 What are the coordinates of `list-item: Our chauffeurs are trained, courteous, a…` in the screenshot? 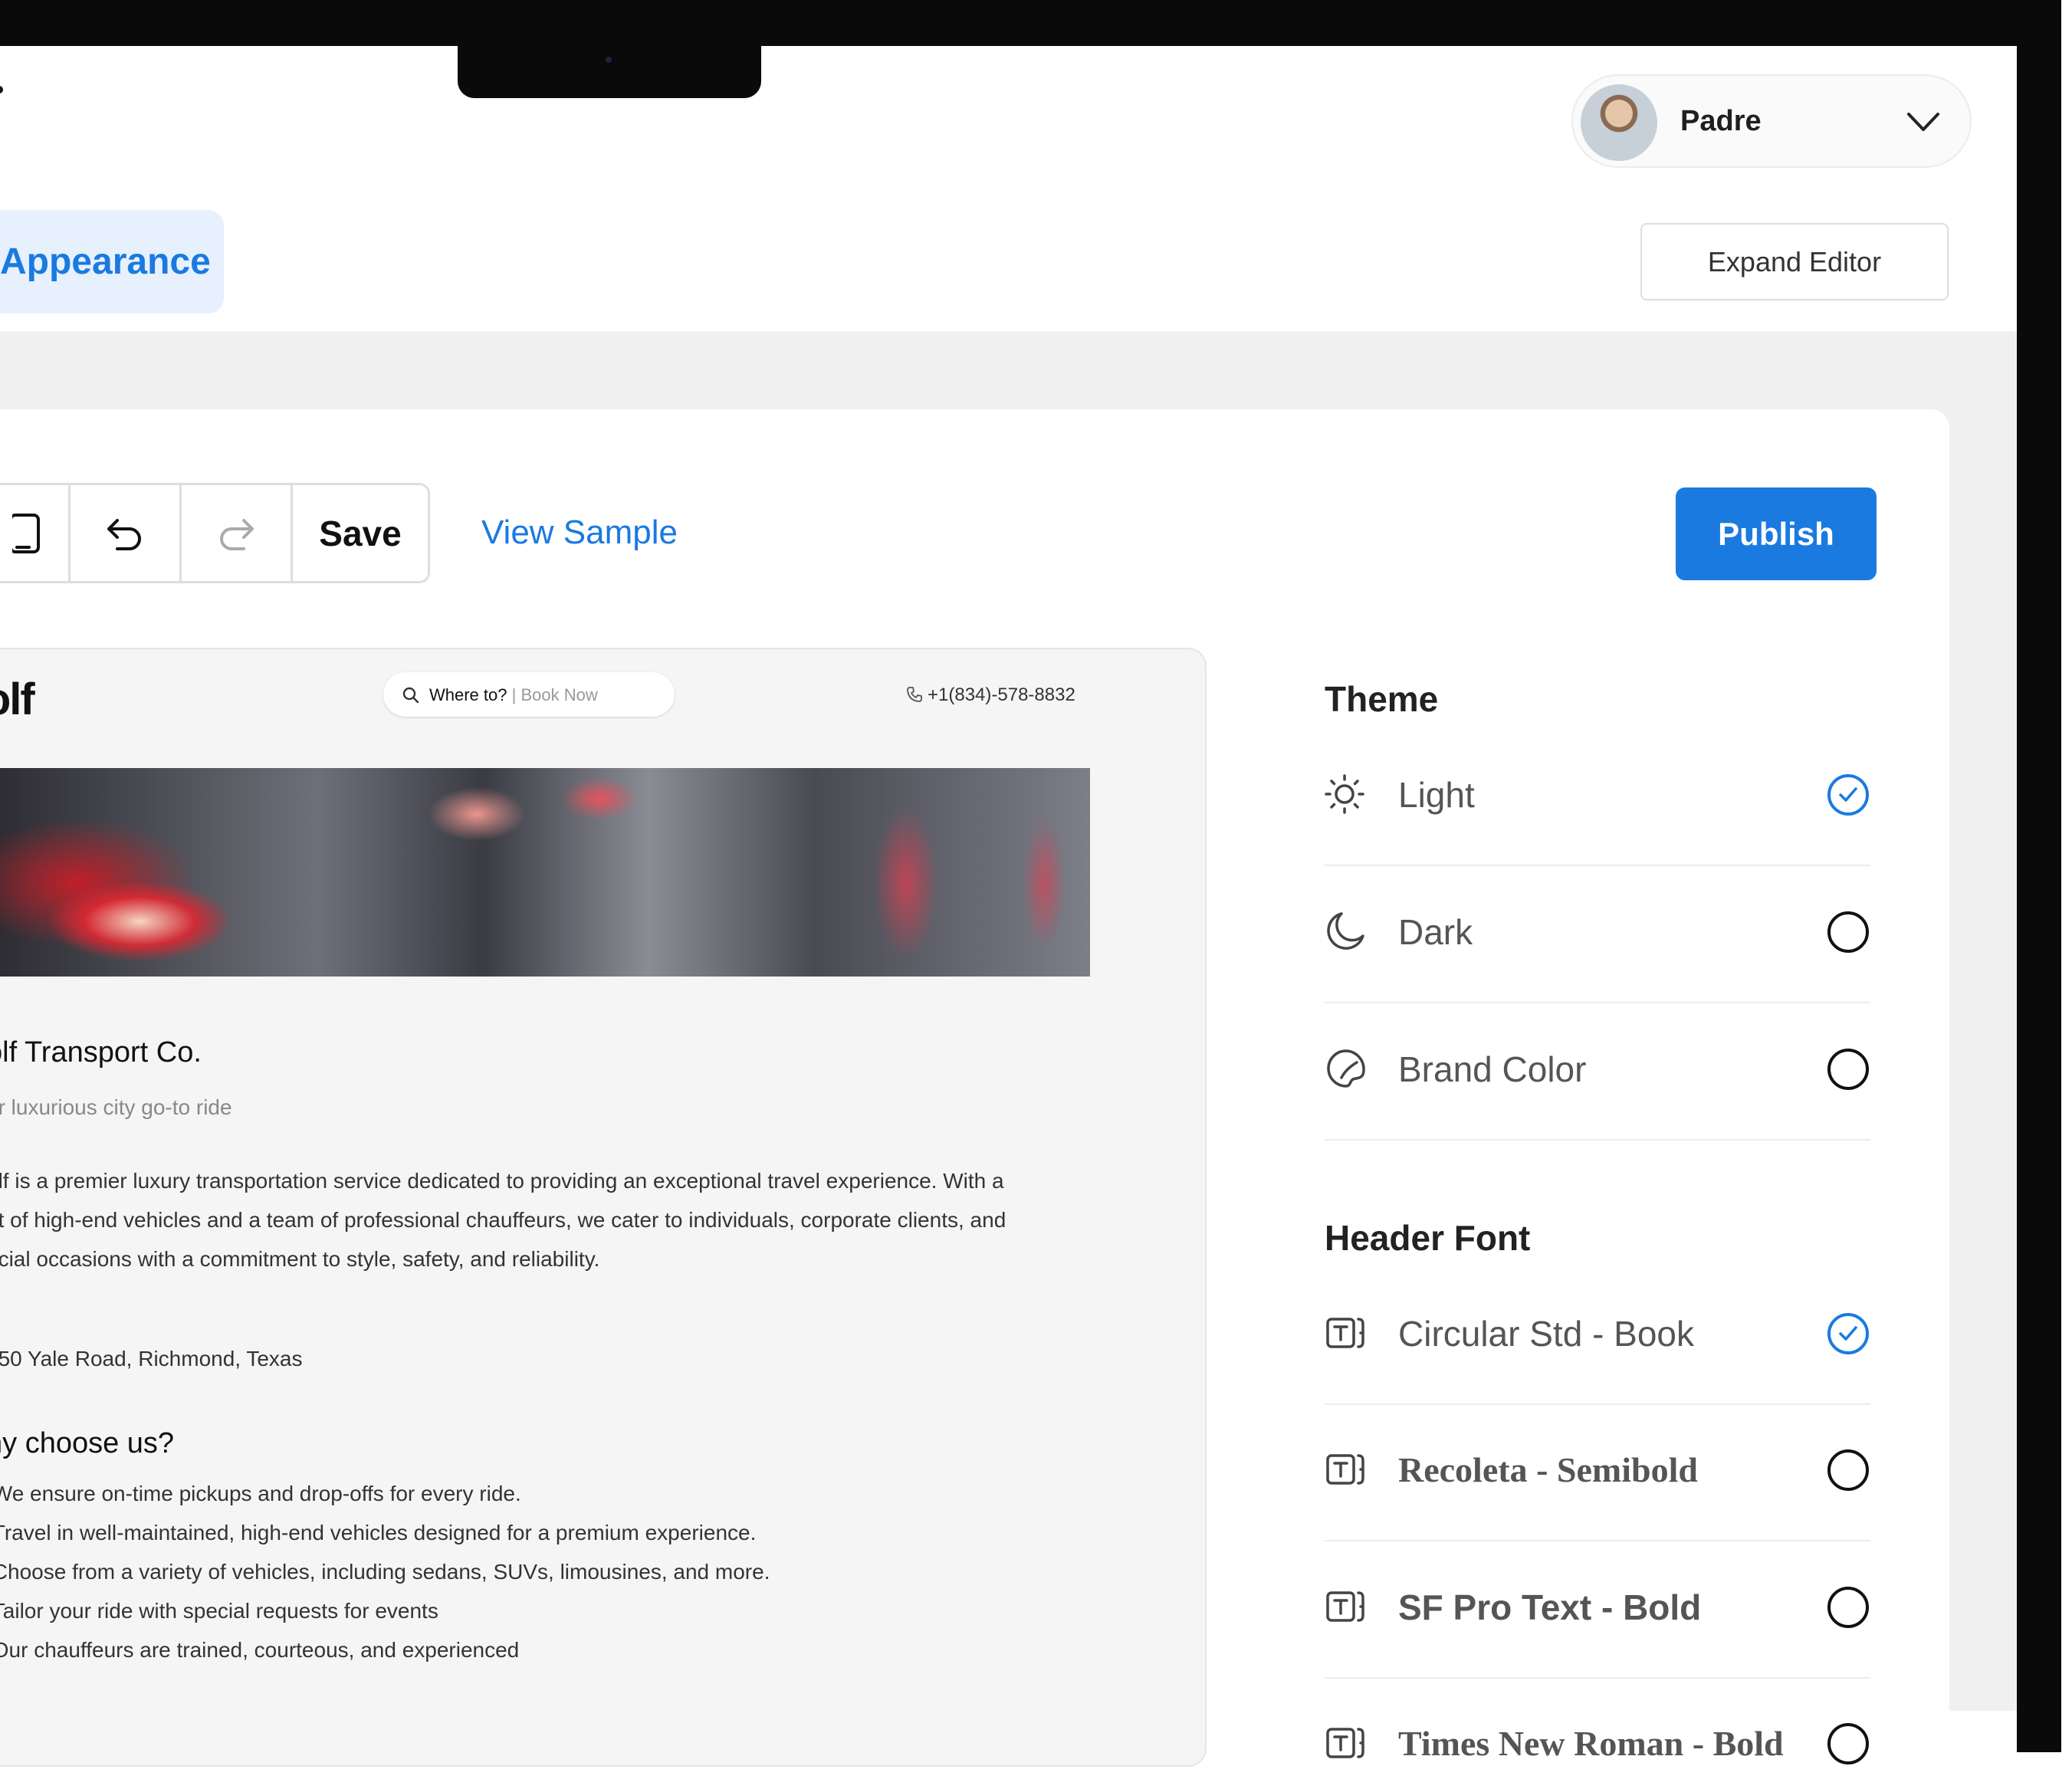 It's located at (260, 1650).